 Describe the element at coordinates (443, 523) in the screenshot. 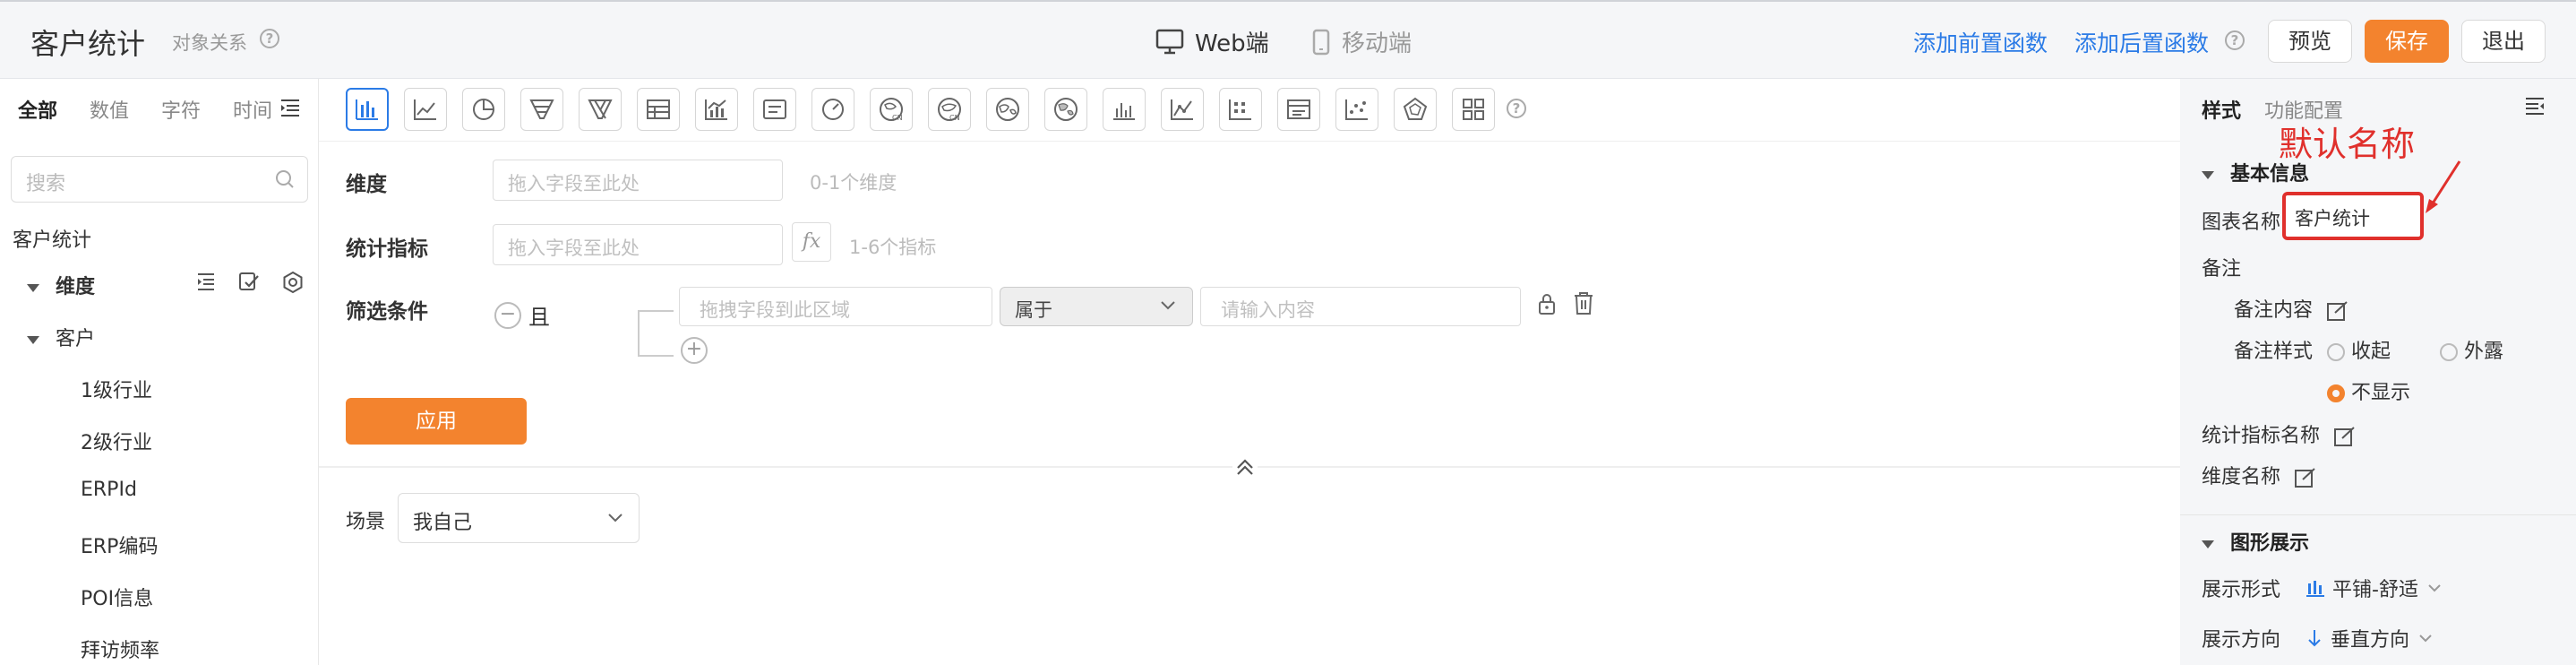

I see `scene-value: 我自己` at that location.